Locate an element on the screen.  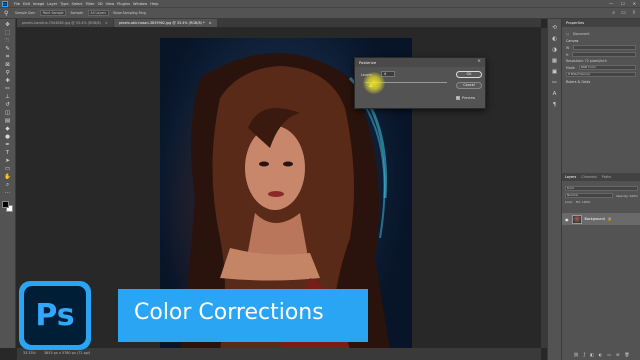
menu-plugins: Plugins is located at coordinates (123, 4).